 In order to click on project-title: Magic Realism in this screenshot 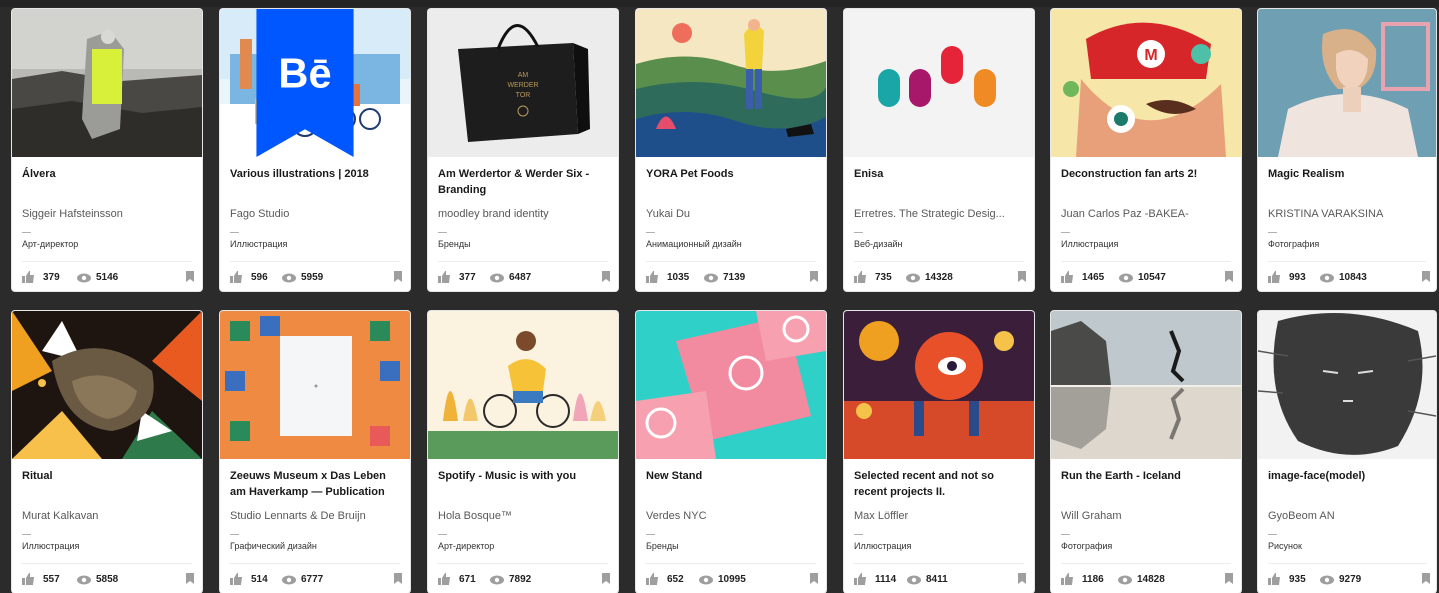, I will do `click(1352, 174)`.